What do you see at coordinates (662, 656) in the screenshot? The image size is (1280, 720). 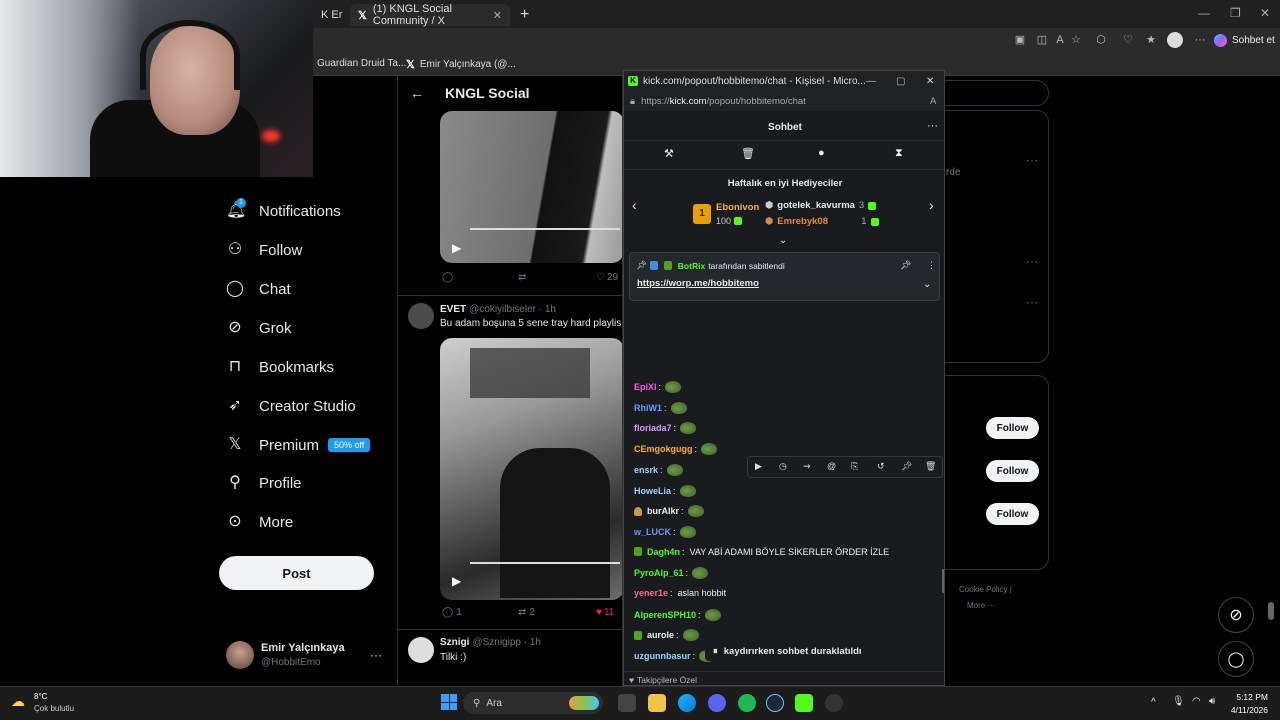 I see `chat-username: uzgunnbasur` at bounding box center [662, 656].